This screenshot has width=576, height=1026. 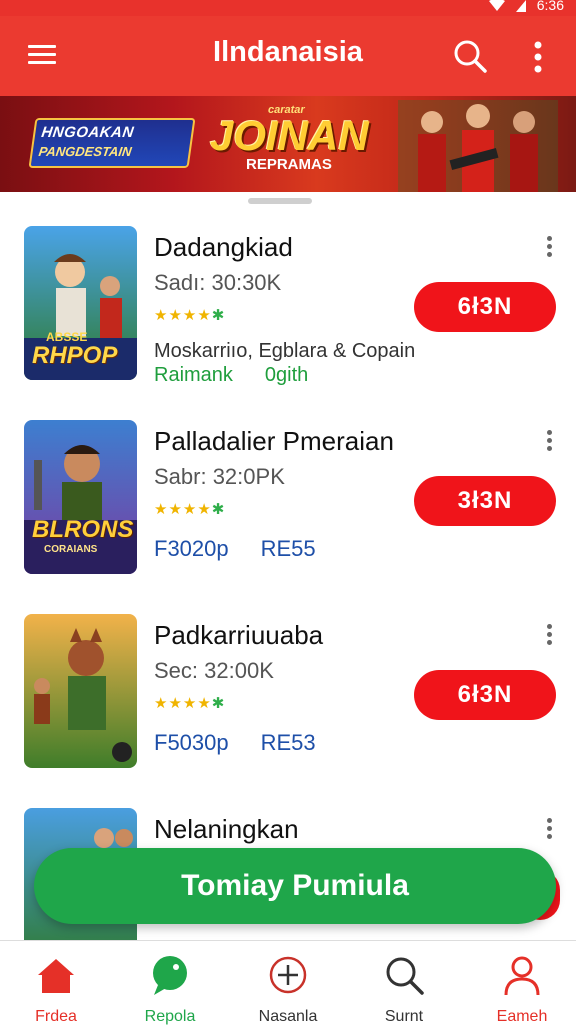 What do you see at coordinates (193, 375) in the screenshot?
I see `game-tag: Raimank` at bounding box center [193, 375].